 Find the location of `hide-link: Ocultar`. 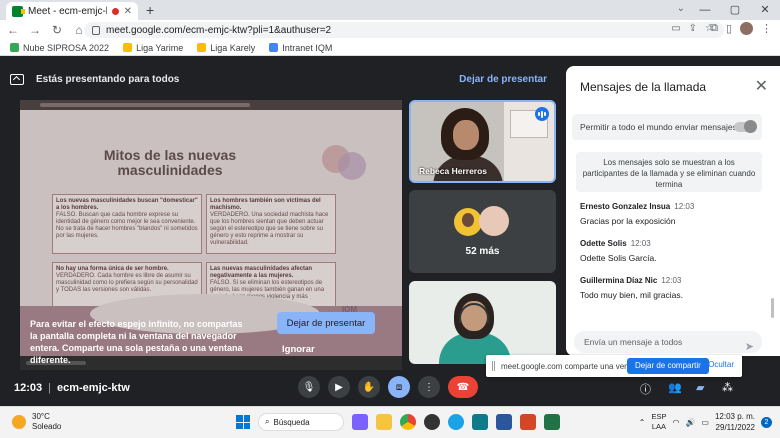

hide-link: Ocultar is located at coordinates (721, 364).